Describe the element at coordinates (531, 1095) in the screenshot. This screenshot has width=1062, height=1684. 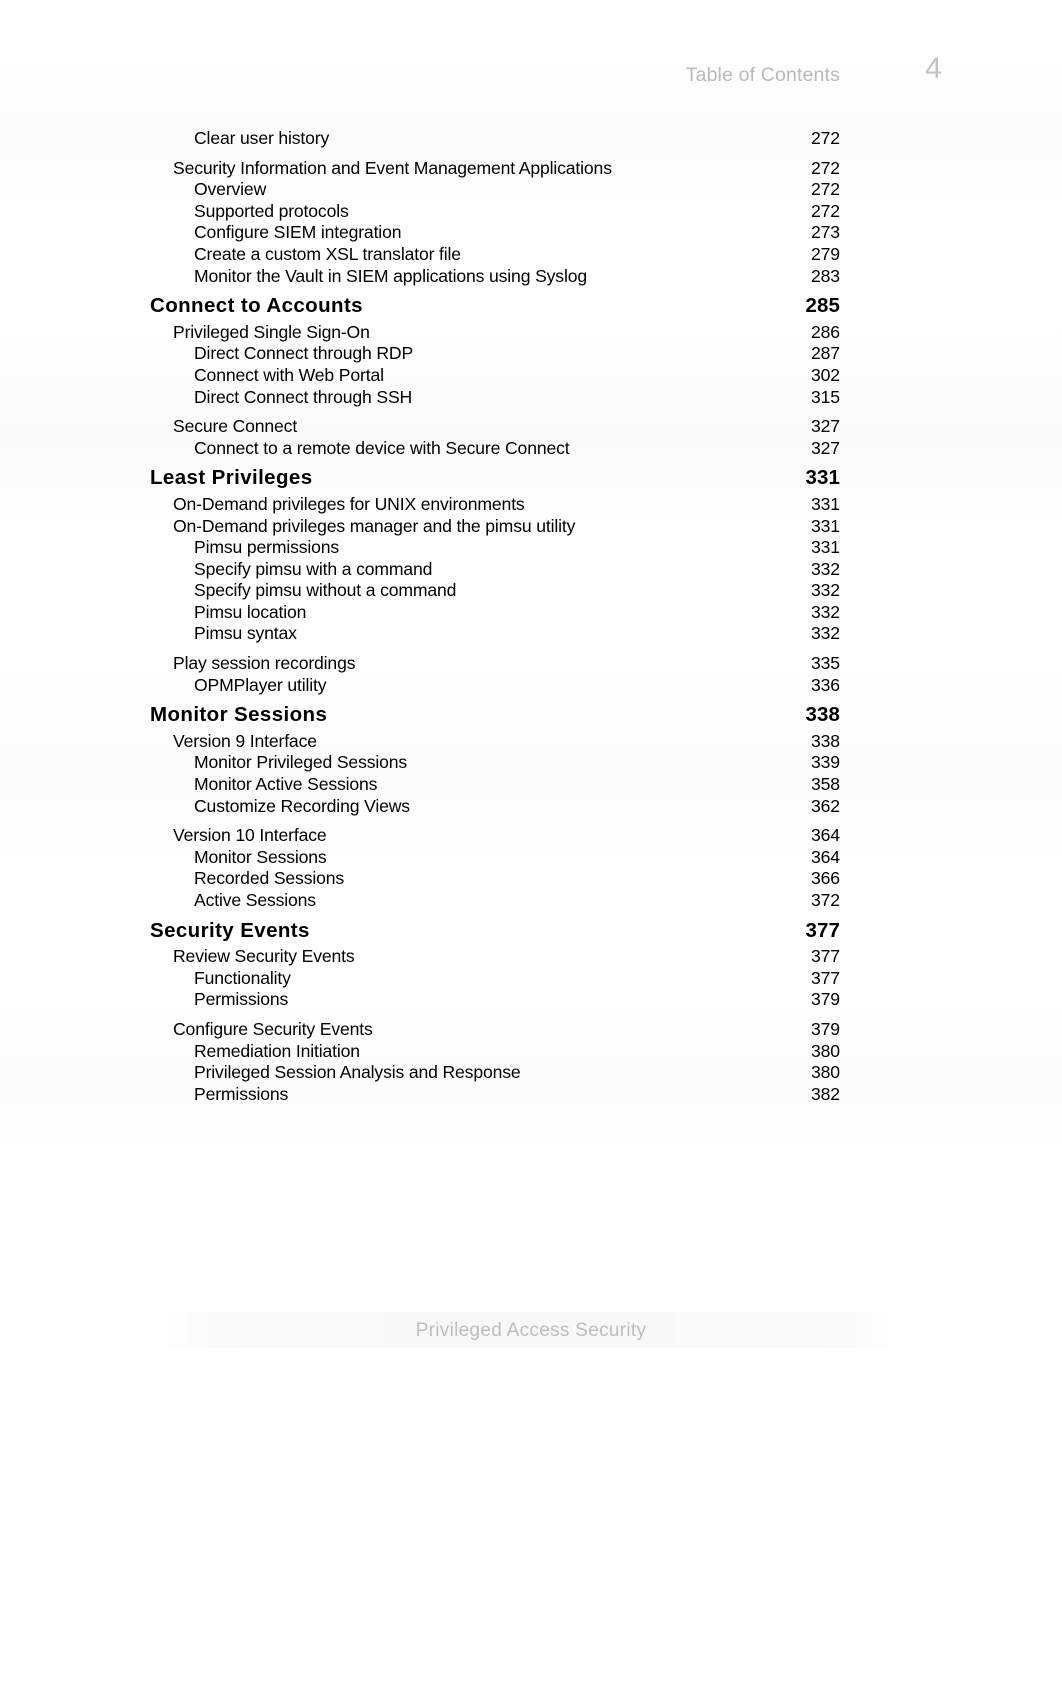
I see `toc-entry: Permissions 382` at that location.